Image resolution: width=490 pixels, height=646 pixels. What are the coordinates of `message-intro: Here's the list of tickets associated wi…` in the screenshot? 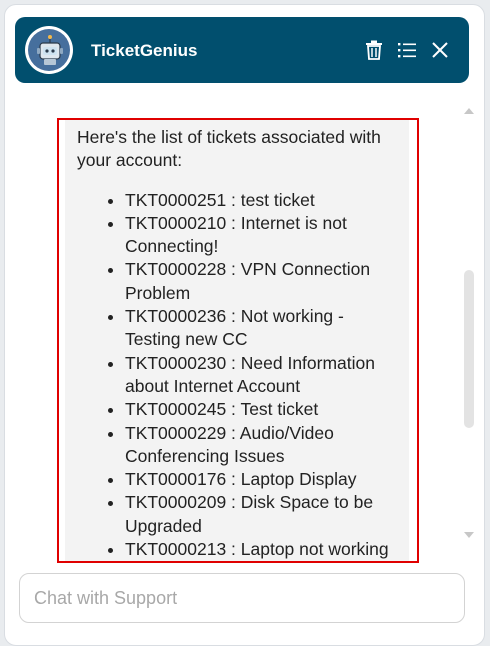 It's located at (229, 149).